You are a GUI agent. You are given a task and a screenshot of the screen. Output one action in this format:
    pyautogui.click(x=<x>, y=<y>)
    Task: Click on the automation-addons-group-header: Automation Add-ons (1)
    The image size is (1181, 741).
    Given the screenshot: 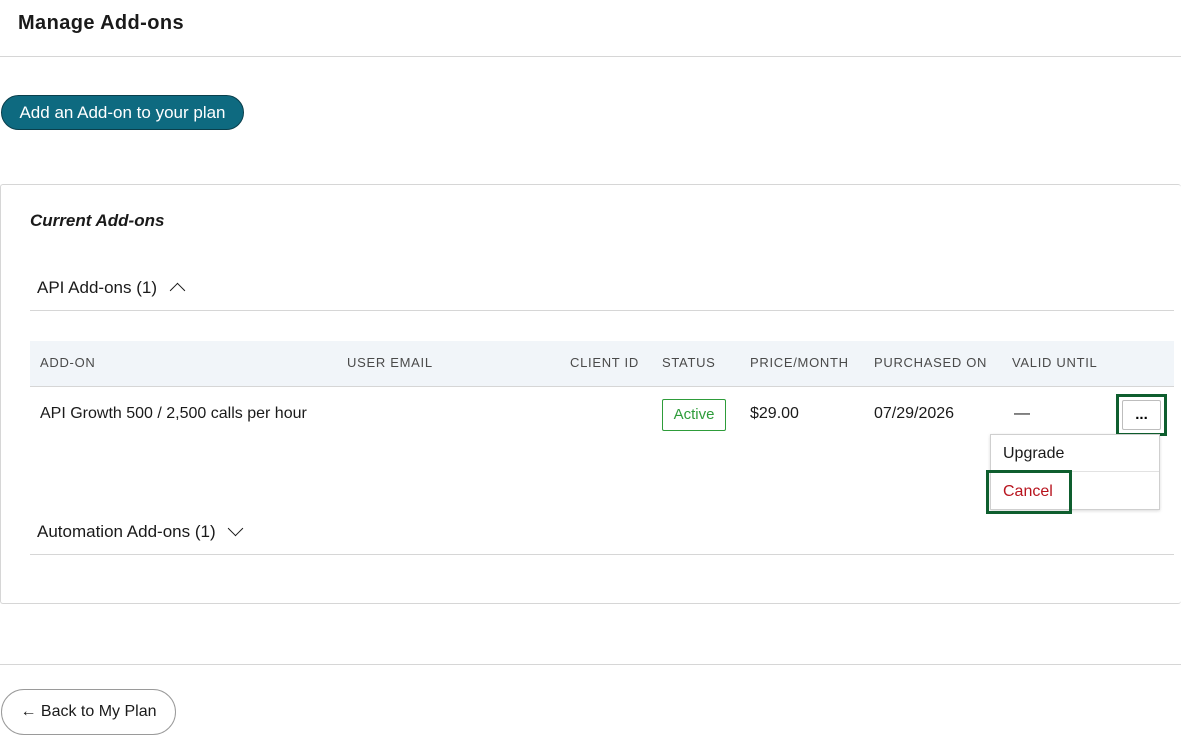 What is the action you would take?
    pyautogui.click(x=602, y=532)
    